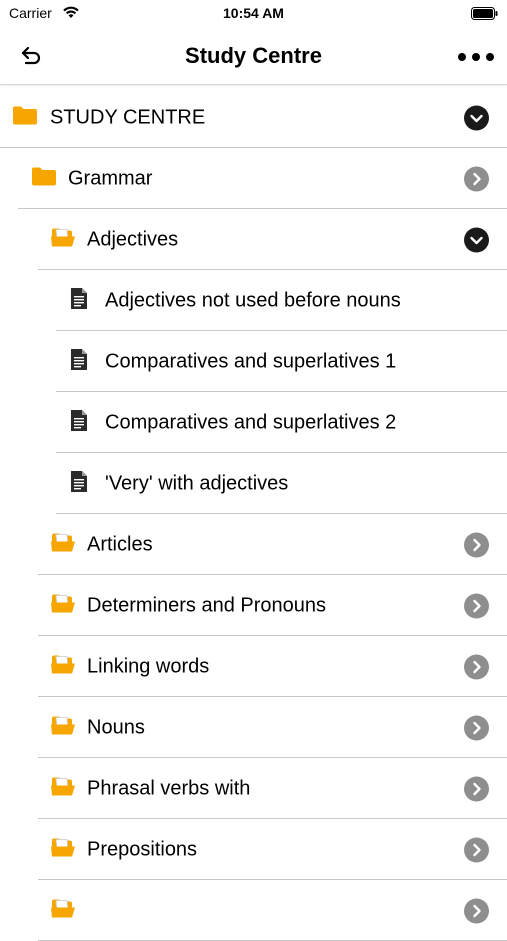 The height and width of the screenshot is (941, 507). I want to click on tree-row: Adjectives not used before nouns, so click(253, 300).